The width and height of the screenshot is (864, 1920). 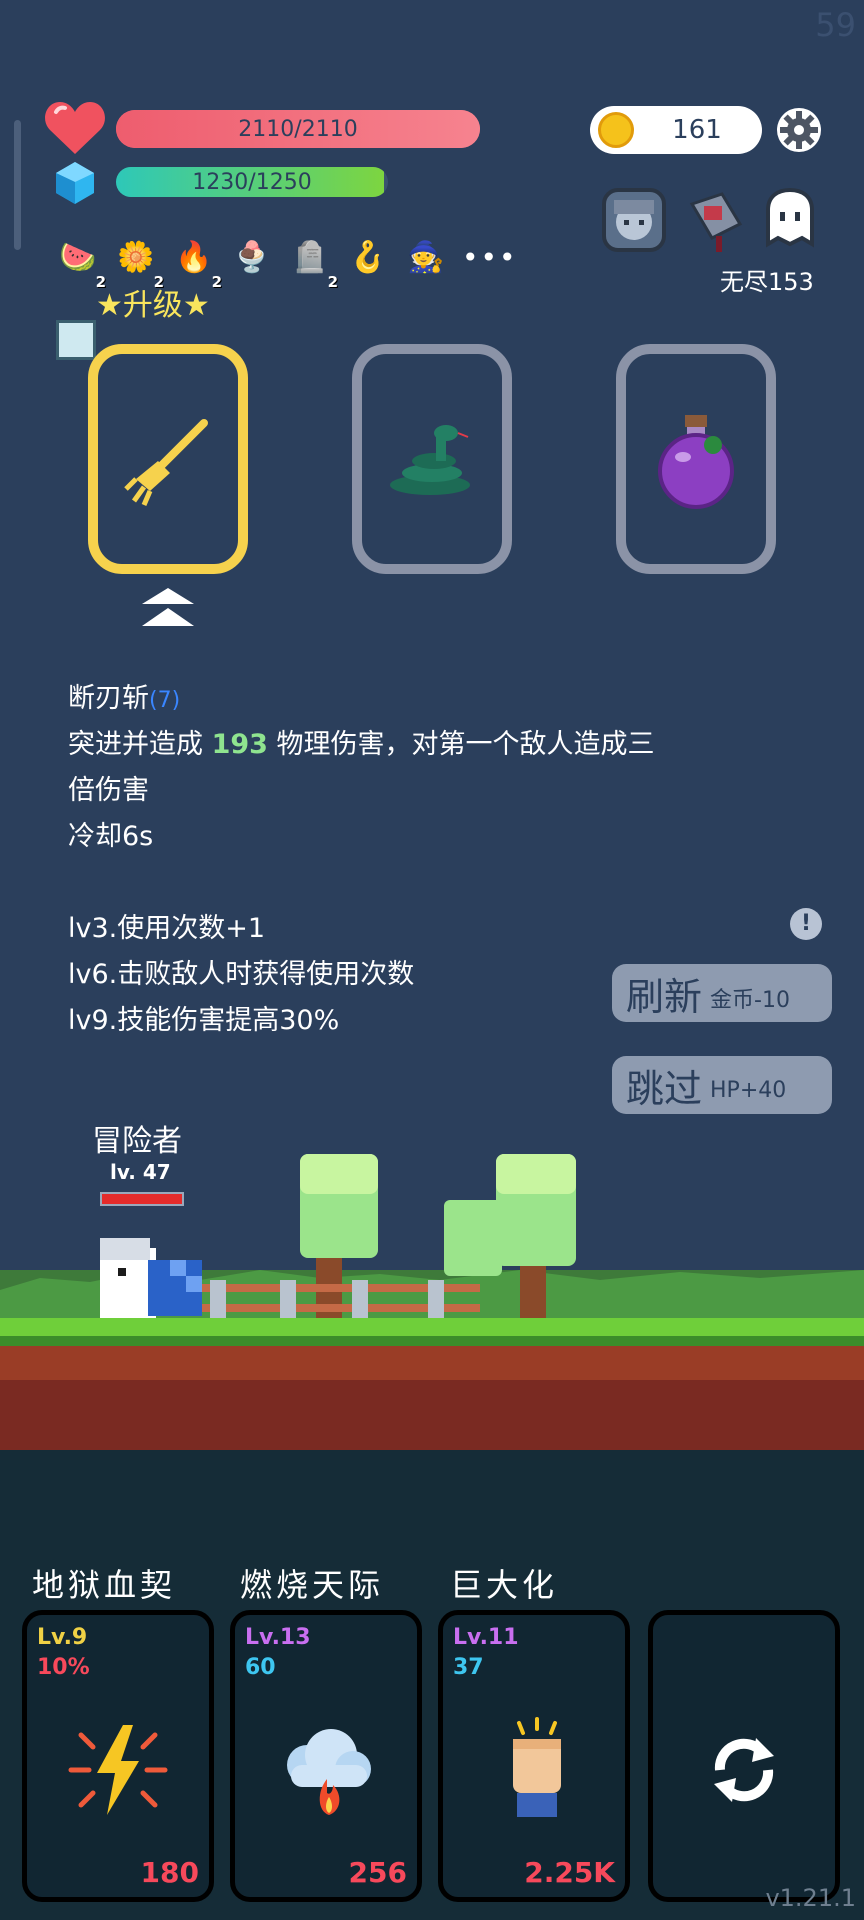 What do you see at coordinates (835, 25) in the screenshot?
I see `fps-counter: 59` at bounding box center [835, 25].